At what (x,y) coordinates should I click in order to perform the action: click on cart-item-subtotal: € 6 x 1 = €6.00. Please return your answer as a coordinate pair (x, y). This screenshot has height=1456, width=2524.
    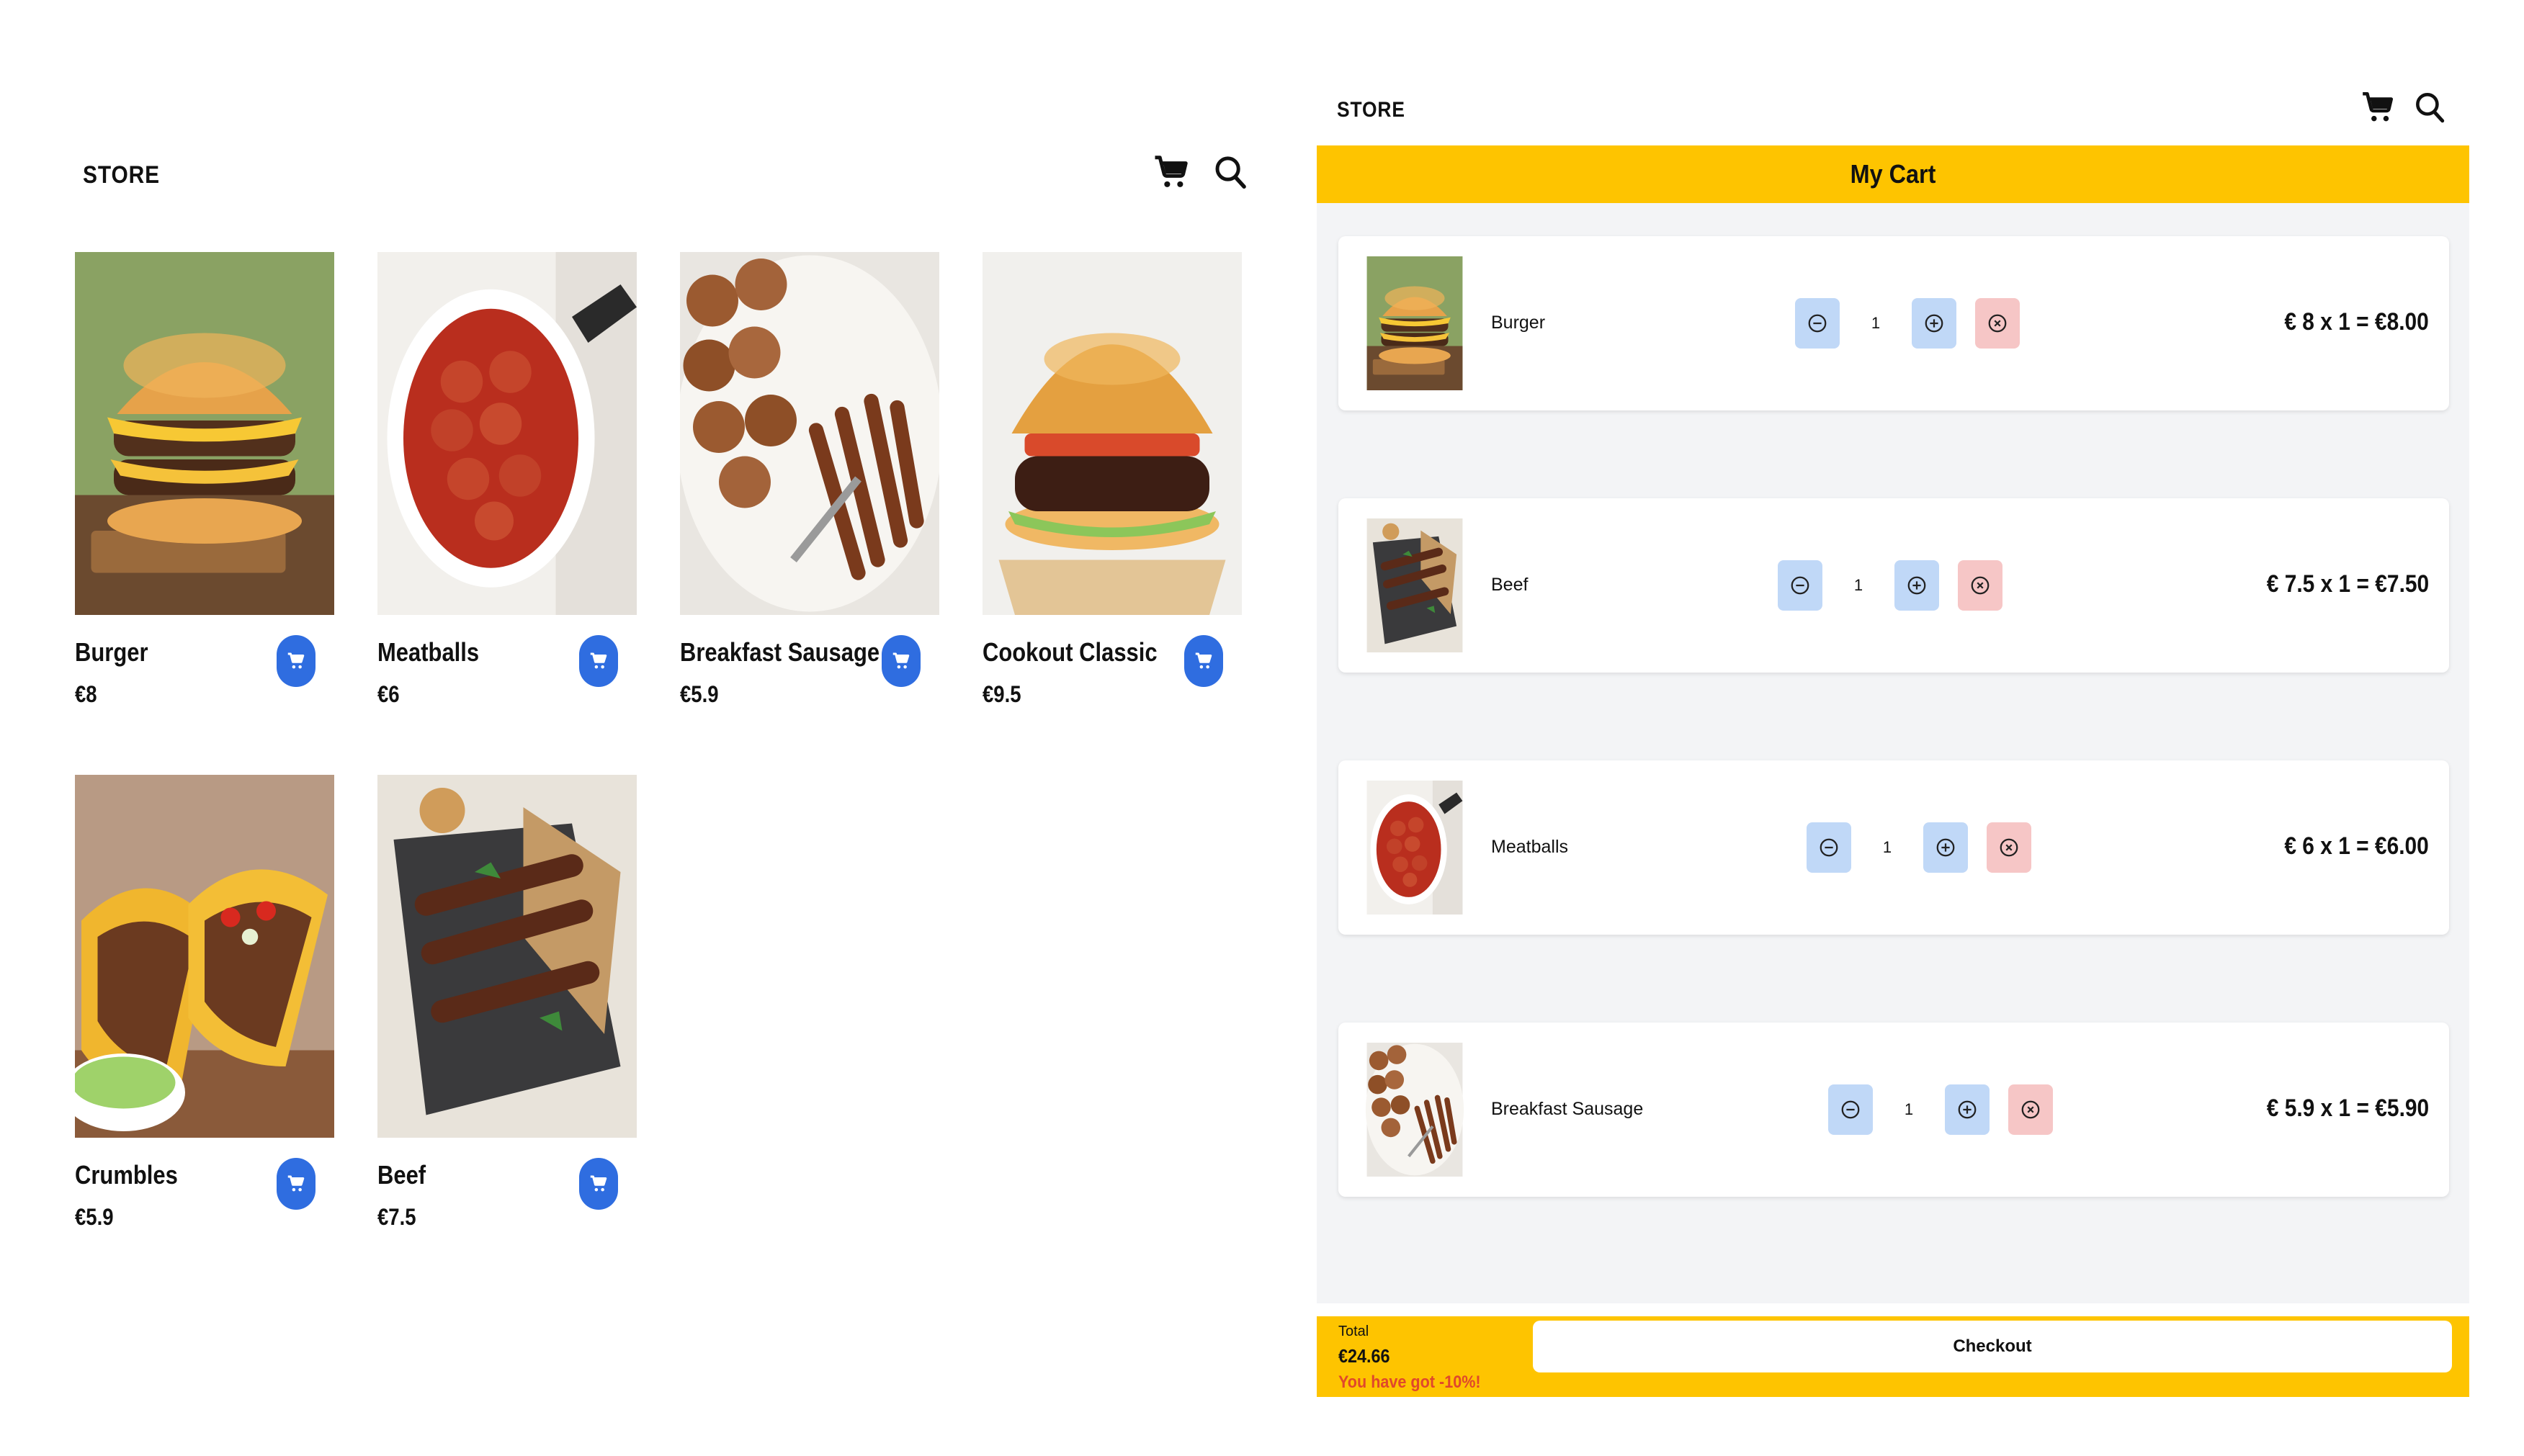
    Looking at the image, I should click on (2356, 846).